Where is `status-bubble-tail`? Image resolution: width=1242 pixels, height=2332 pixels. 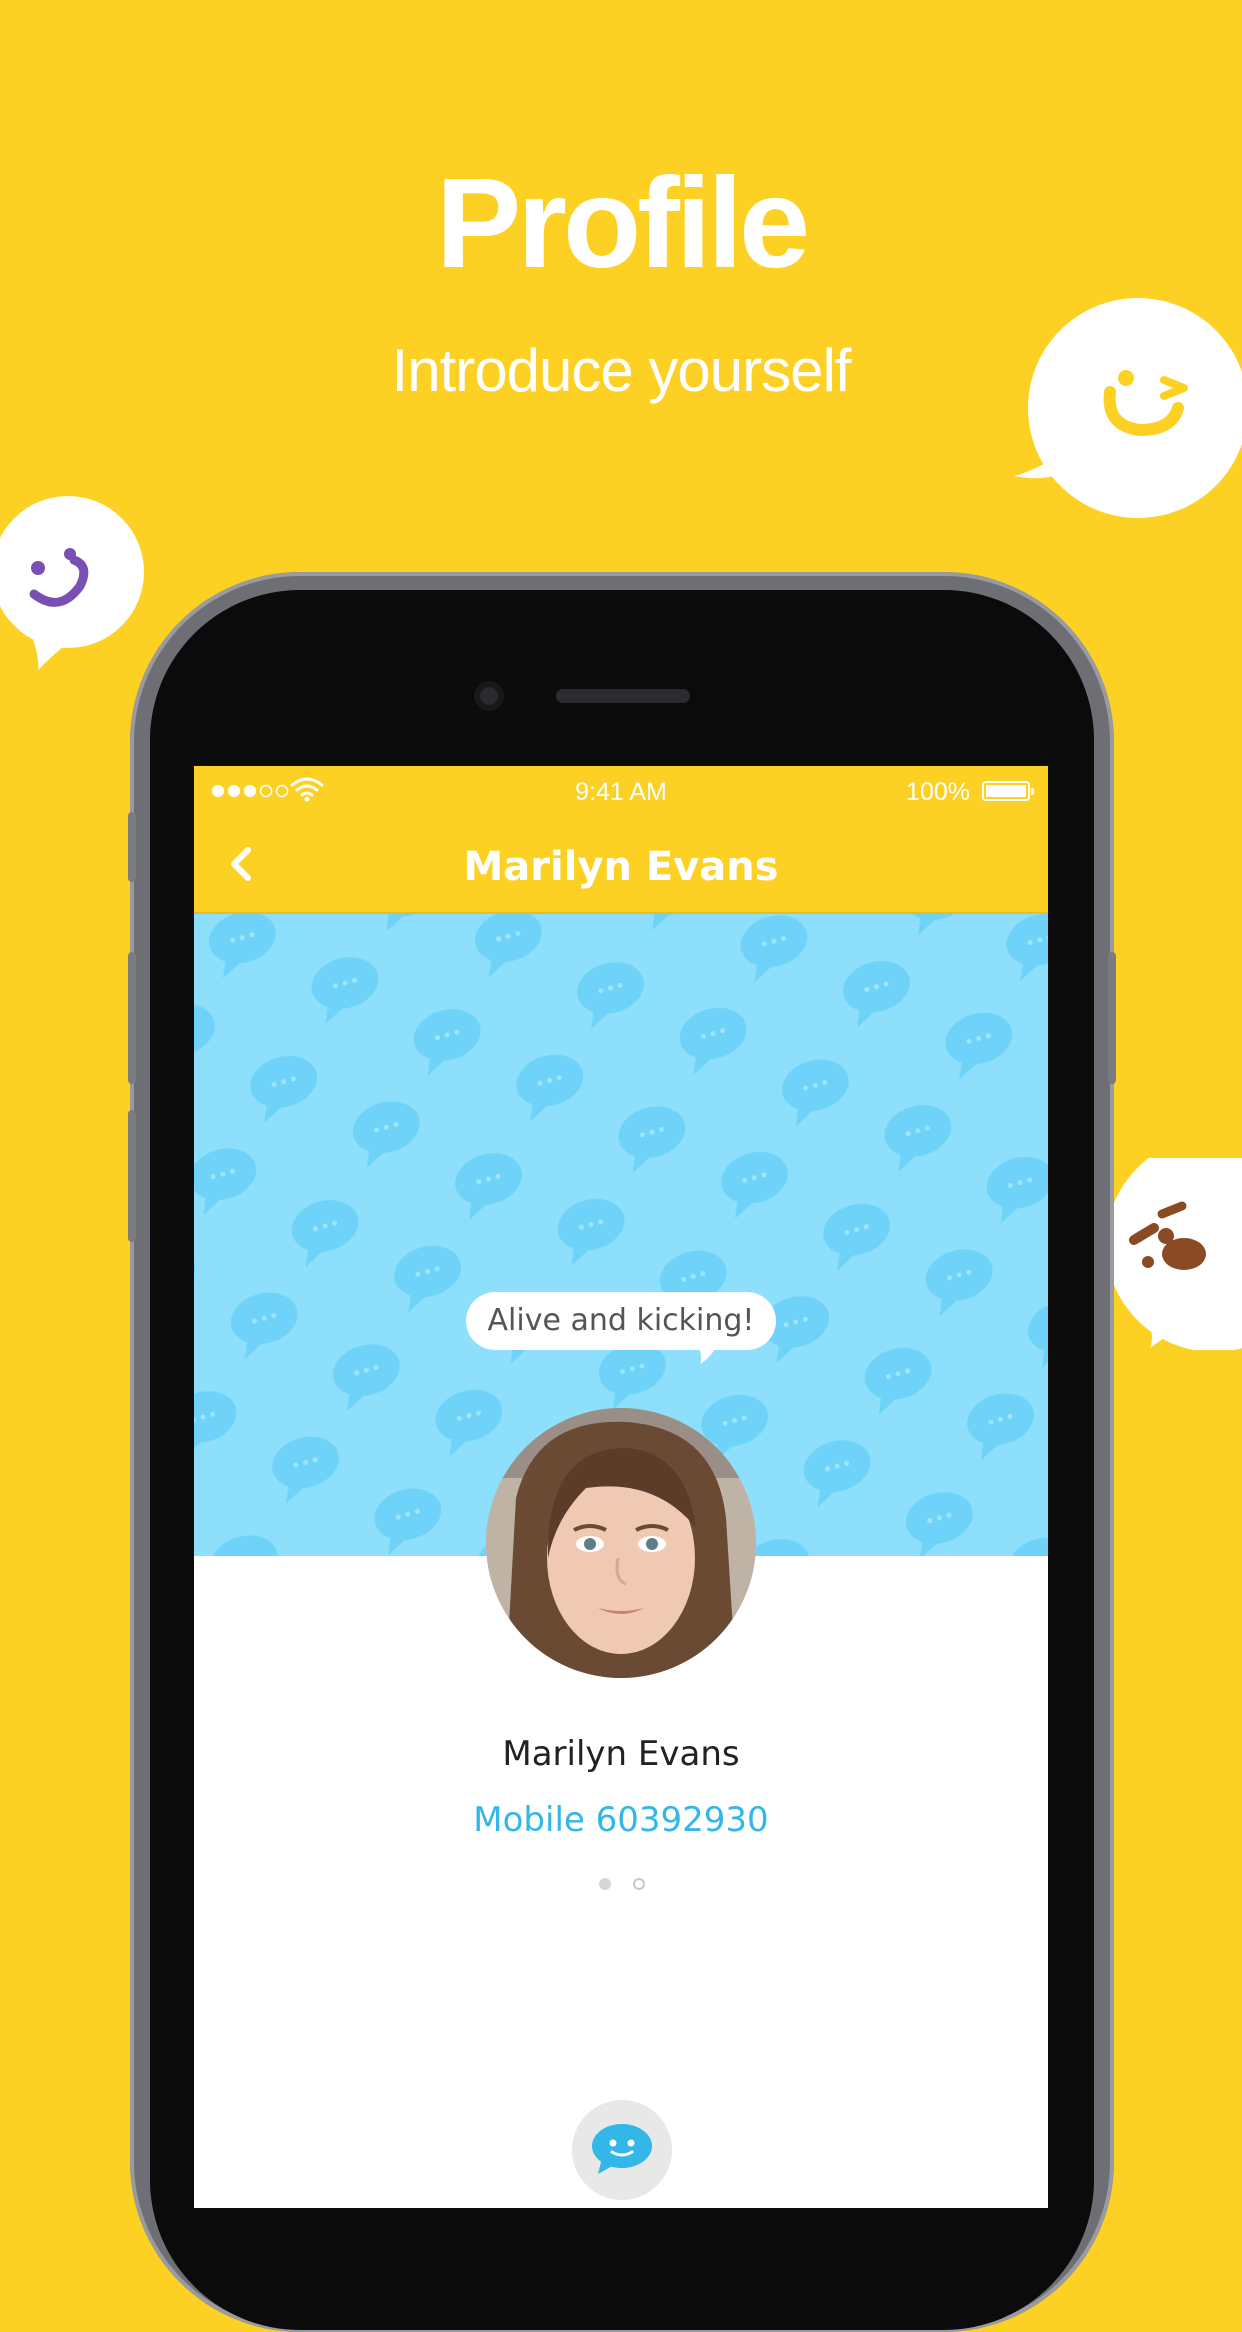 status-bubble-tail is located at coordinates (706, 1352).